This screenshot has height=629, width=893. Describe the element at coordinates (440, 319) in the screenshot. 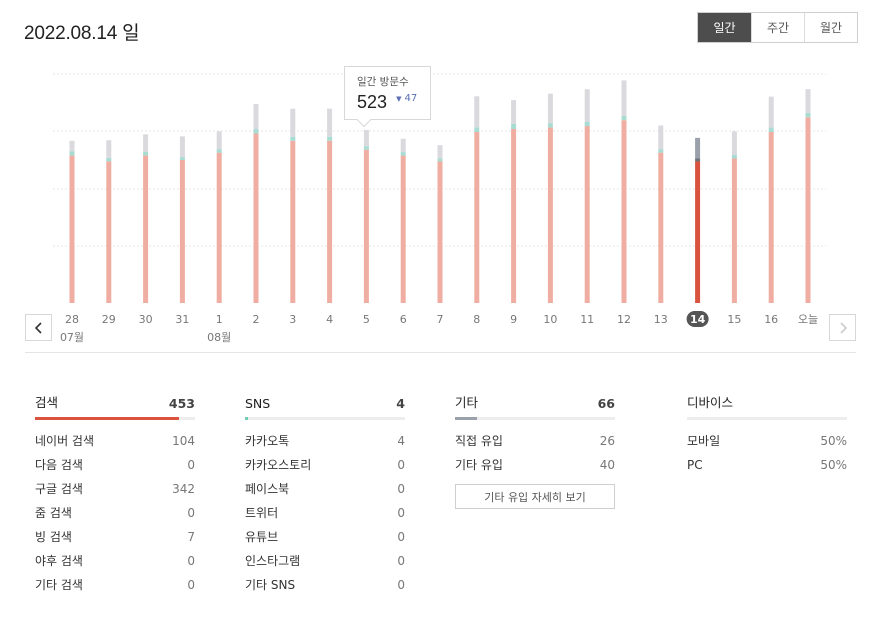

I see `tick-label: 7` at that location.